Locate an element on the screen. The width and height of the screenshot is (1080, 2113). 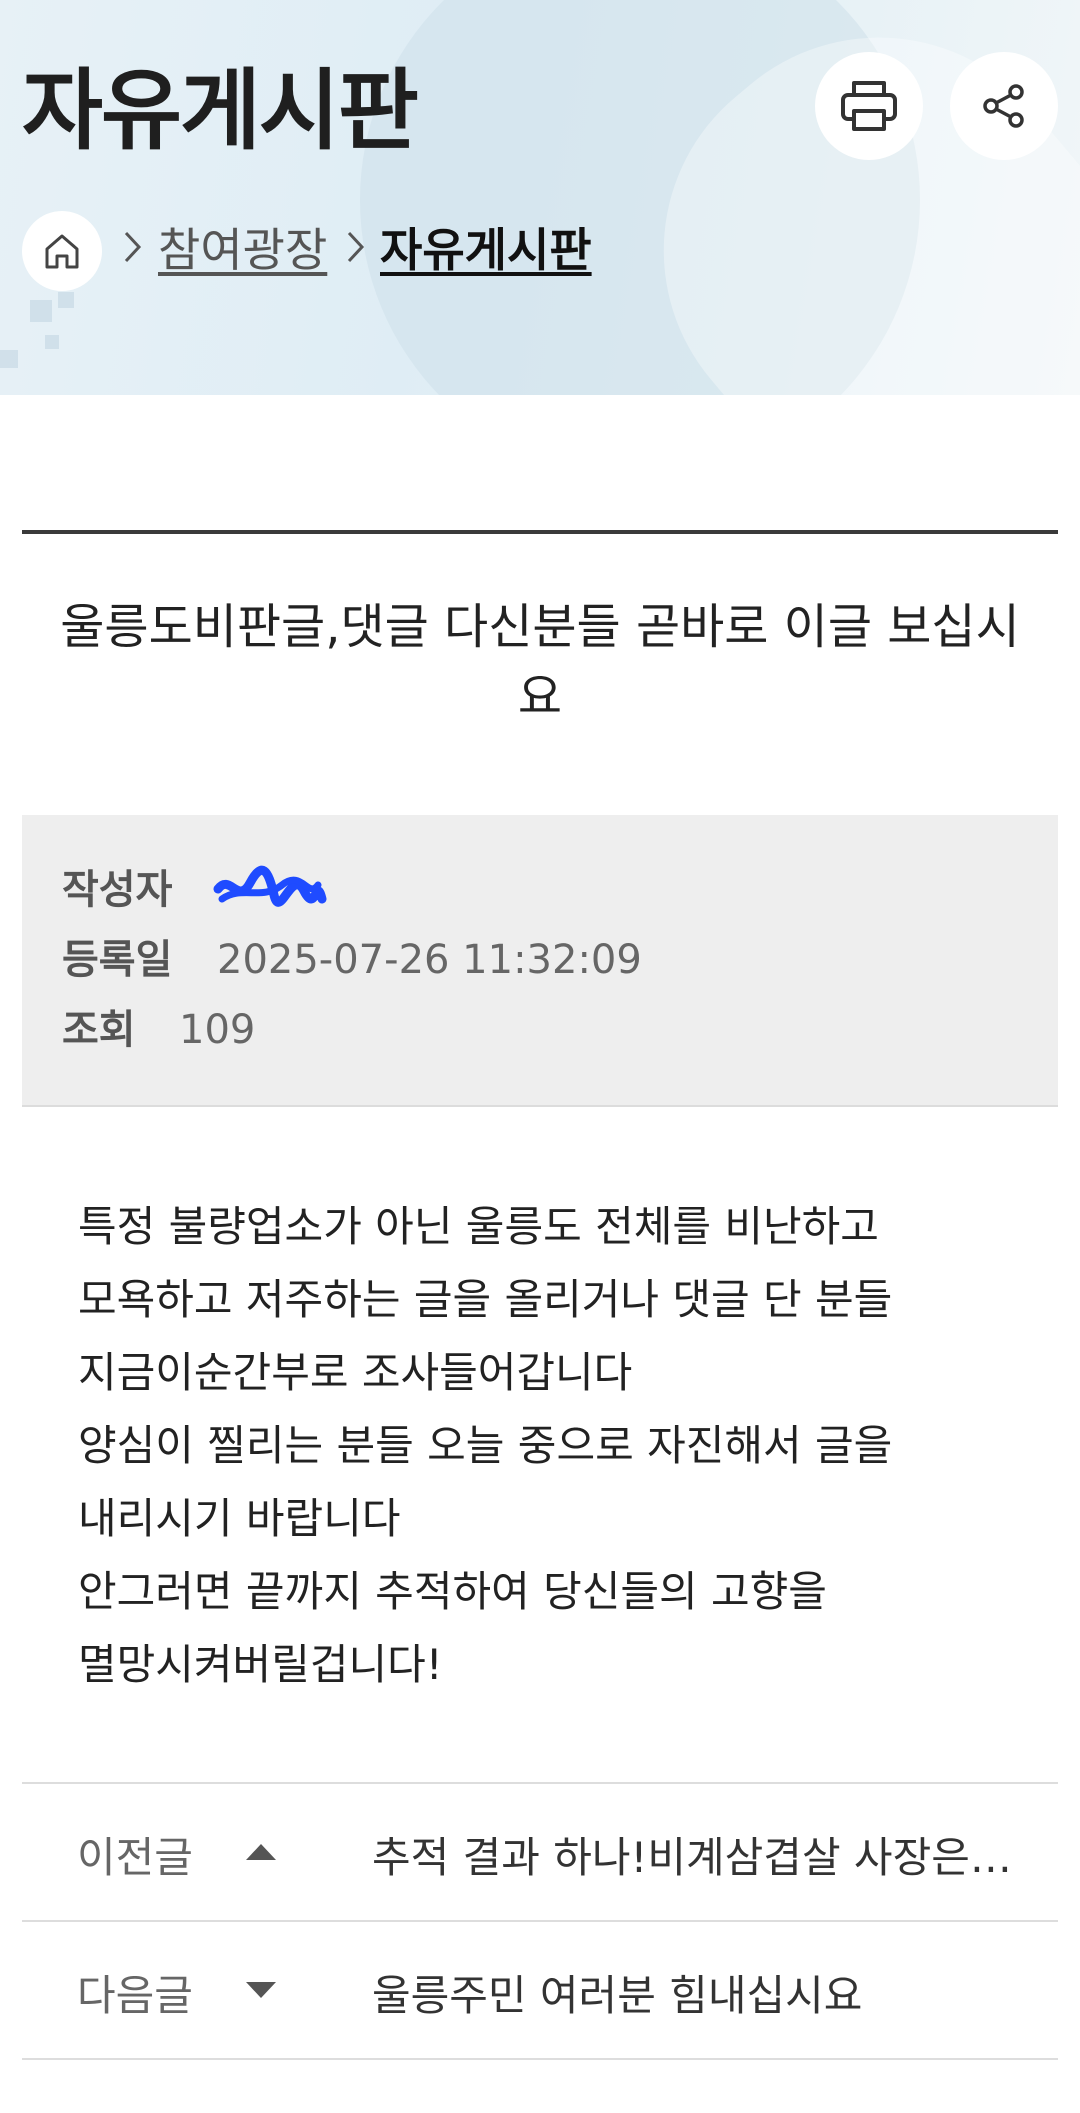
meta-date-row: 등록일 2025-07-26 11:32:09 is located at coordinates (352, 960).